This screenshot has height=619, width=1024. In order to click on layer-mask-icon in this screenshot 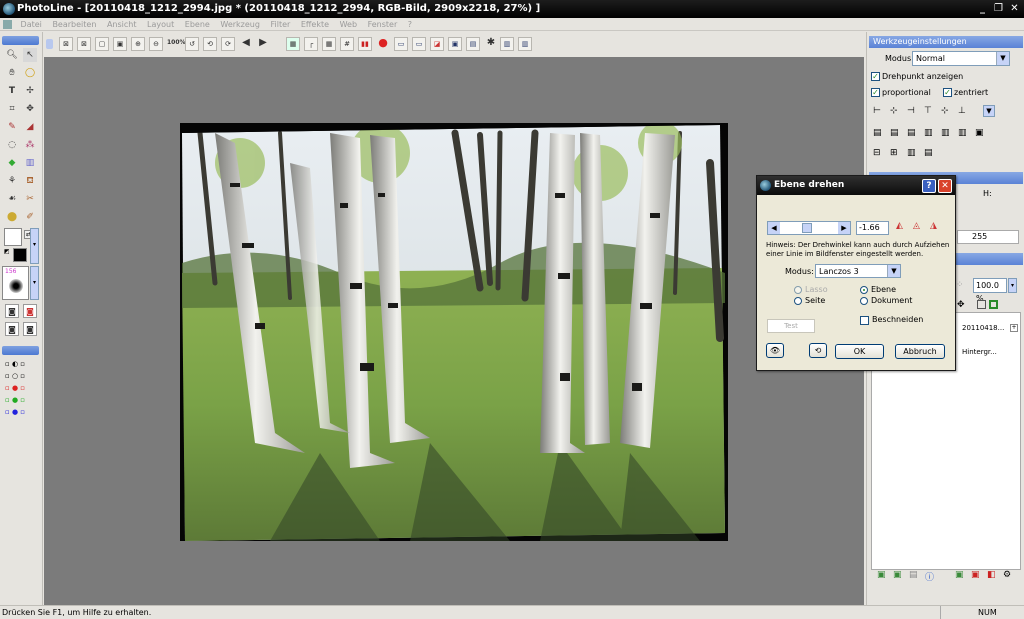, I will do `click(981, 304)`.